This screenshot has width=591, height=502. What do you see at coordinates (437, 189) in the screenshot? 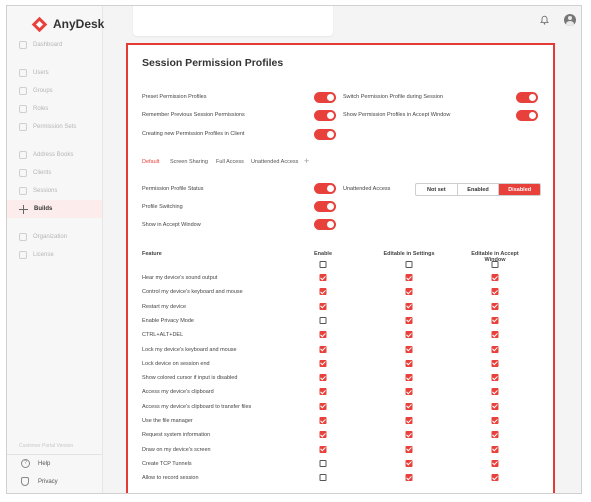
I see `option-not-set: Not set` at bounding box center [437, 189].